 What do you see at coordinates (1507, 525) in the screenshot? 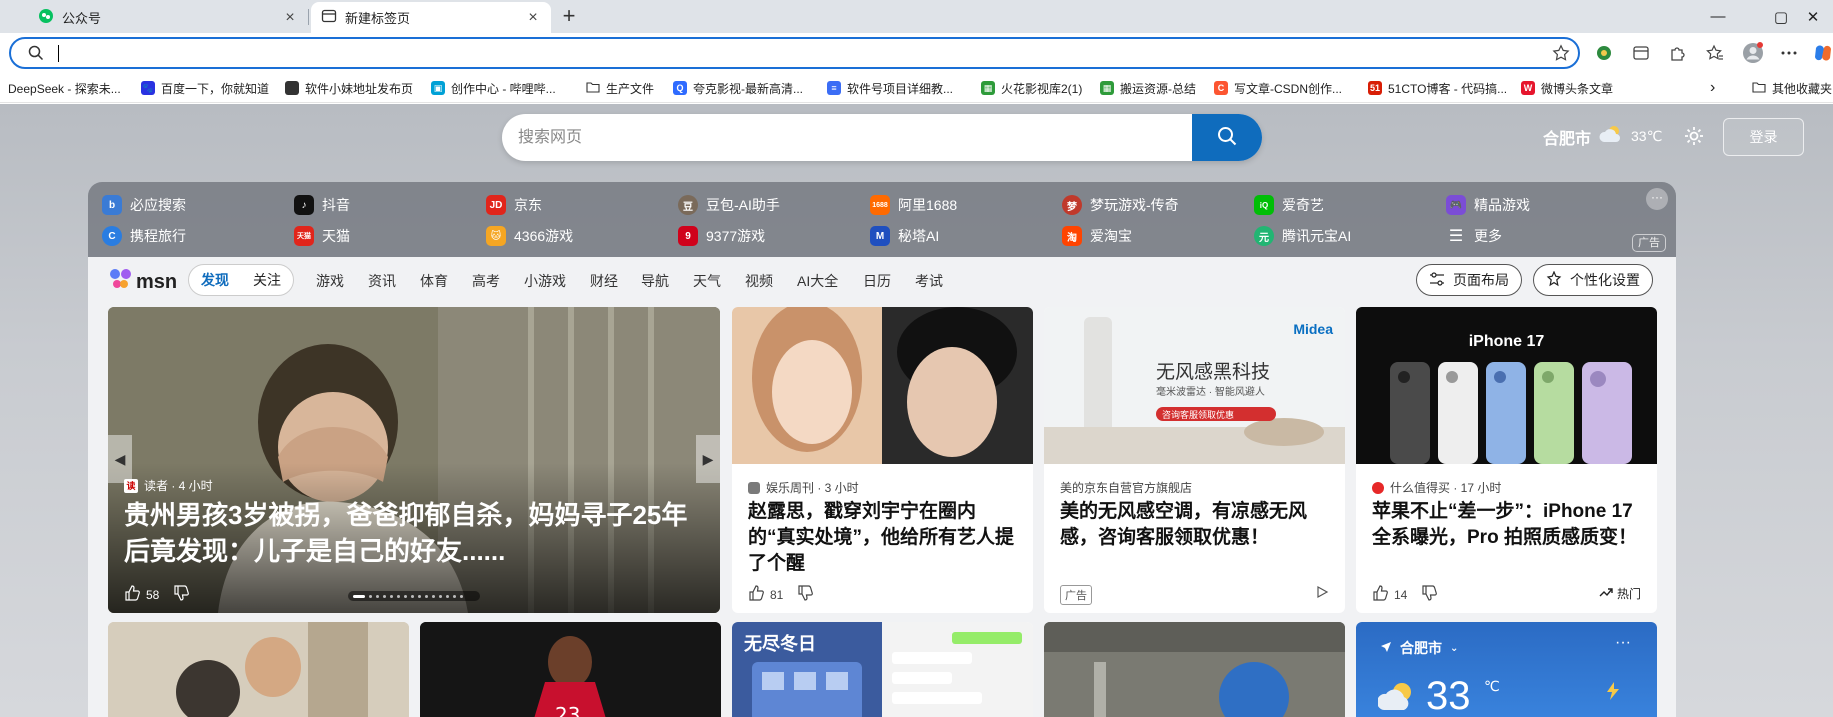
I see `news-title: 苹果不止“差一步”：iPhone 17 全系曝光，Pro 拍照质感质变！` at bounding box center [1507, 525].